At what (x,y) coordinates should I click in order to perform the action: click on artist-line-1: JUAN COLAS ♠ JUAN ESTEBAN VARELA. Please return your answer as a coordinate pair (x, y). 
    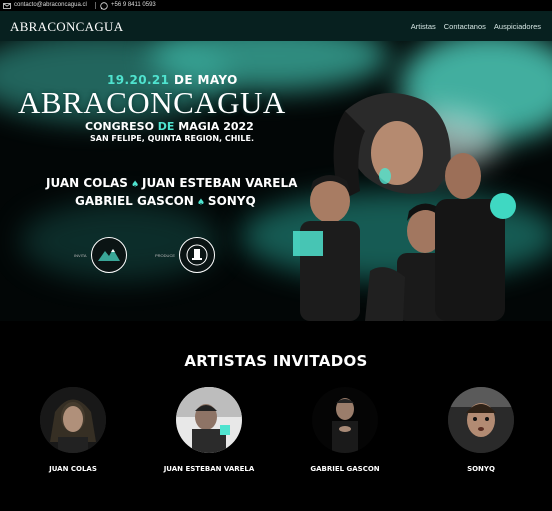
    Looking at the image, I should click on (171, 184).